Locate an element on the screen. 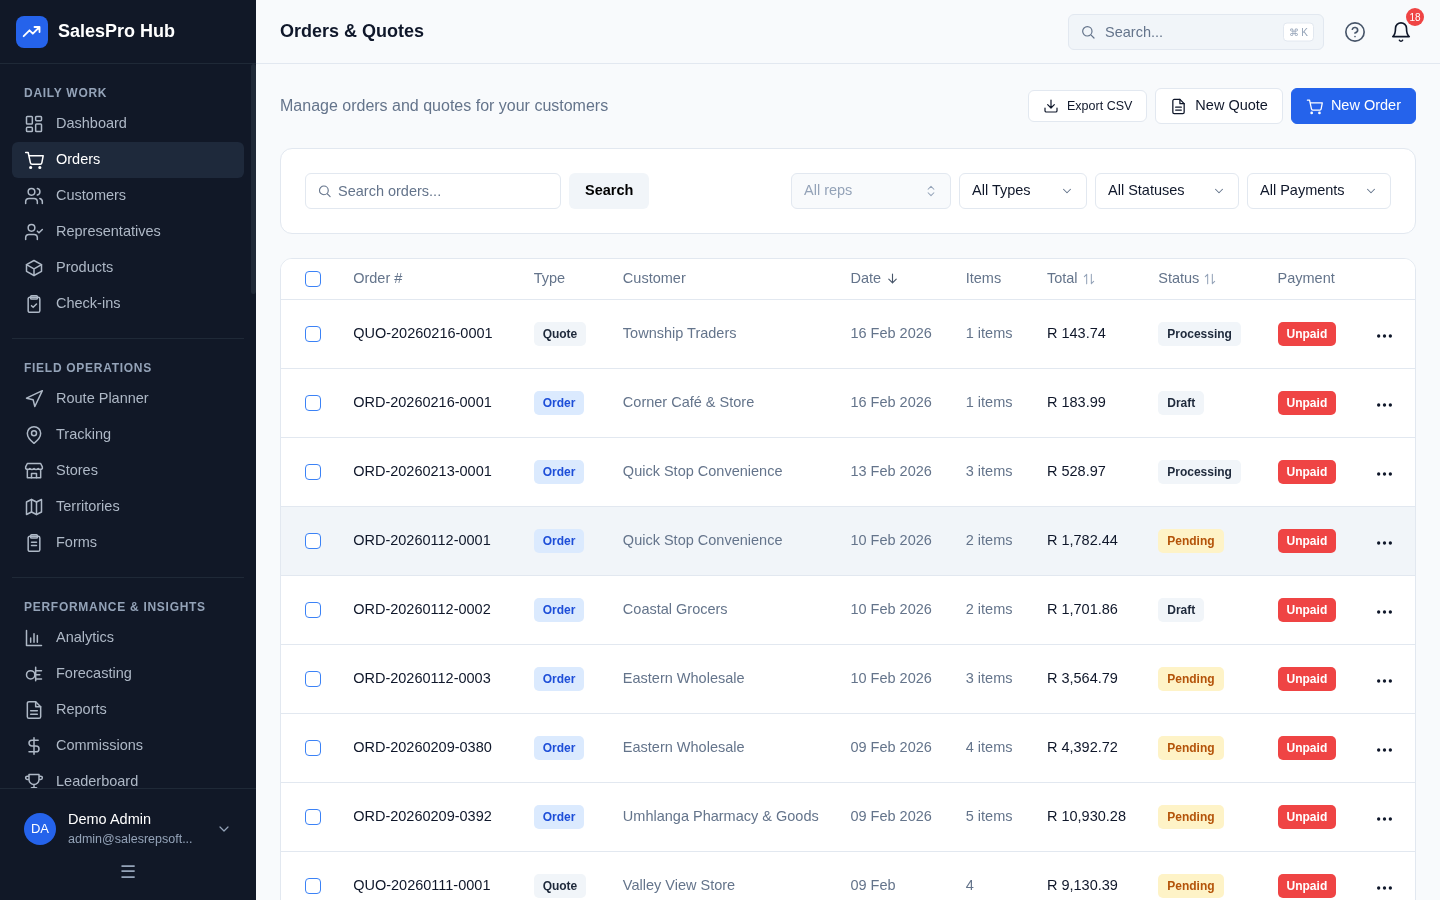 The height and width of the screenshot is (900, 1440). table-row: ORD-20260209-0392 Order Umhlanga Pharmacy & Goods 09 Feb 2026 5 items R 10,930.28 Pending Unpaid is located at coordinates (848, 816).